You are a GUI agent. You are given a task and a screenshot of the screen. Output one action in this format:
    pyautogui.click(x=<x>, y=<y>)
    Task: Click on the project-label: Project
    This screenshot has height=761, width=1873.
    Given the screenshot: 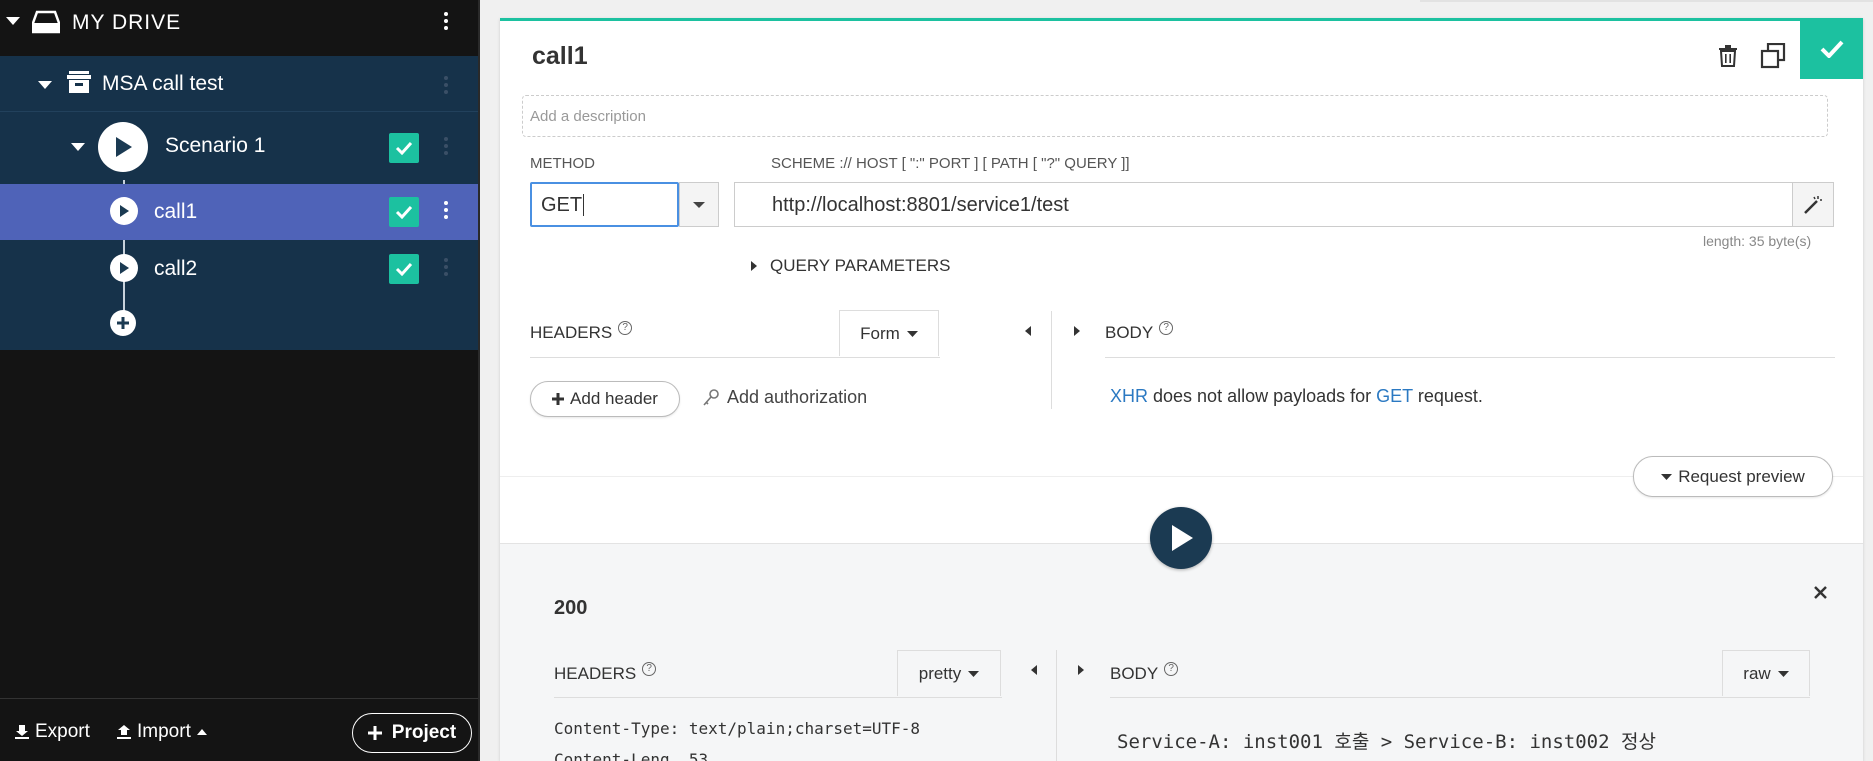 What is the action you would take?
    pyautogui.click(x=424, y=732)
    